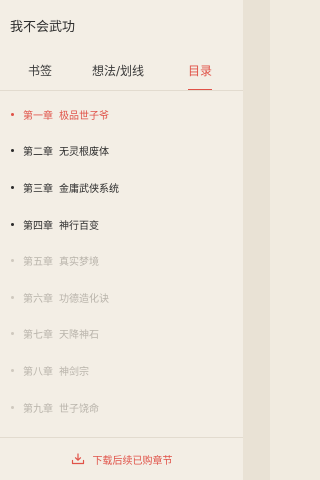 Image resolution: width=320 pixels, height=480 pixels. Describe the element at coordinates (38, 336) in the screenshot. I see `chapter-number: 第七章` at that location.